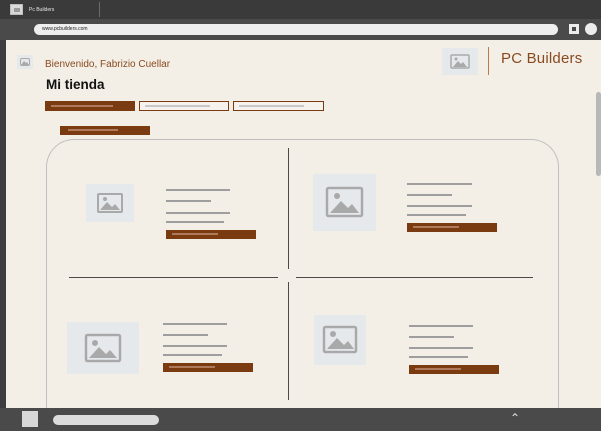 The height and width of the screenshot is (431, 601). Describe the element at coordinates (591, 29) in the screenshot. I see `profile-circle-icon` at that location.